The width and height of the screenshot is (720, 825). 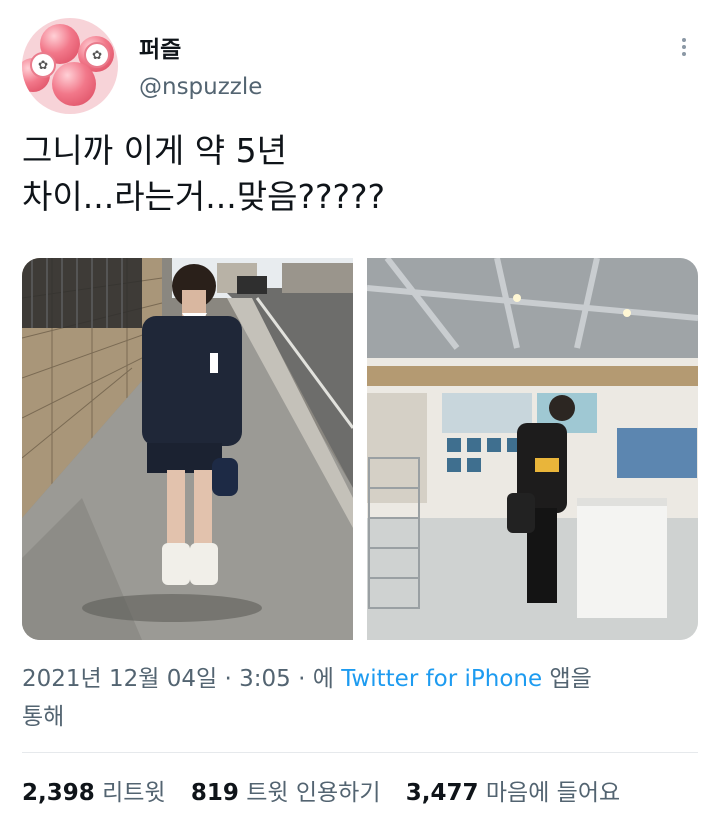 What do you see at coordinates (360, 752) in the screenshot?
I see `divider` at bounding box center [360, 752].